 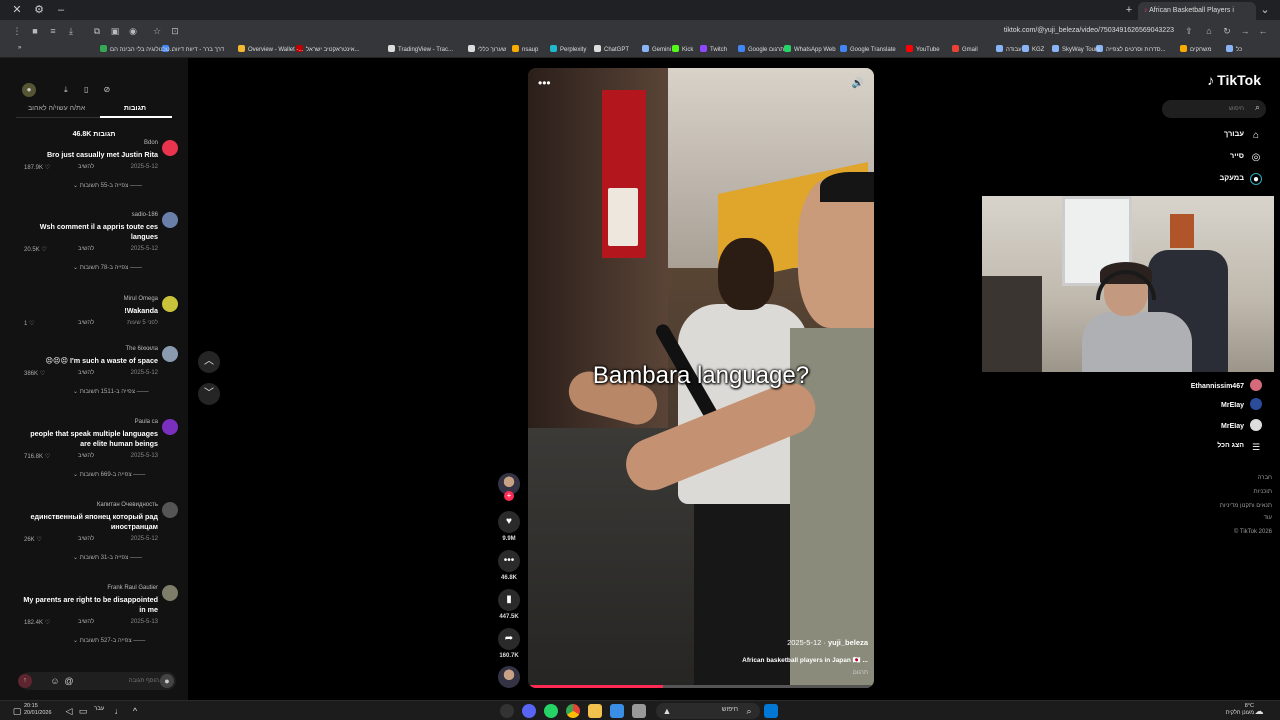 What do you see at coordinates (1246, 158) in the screenshot?
I see `nav-explore: סייר ◎` at bounding box center [1246, 158].